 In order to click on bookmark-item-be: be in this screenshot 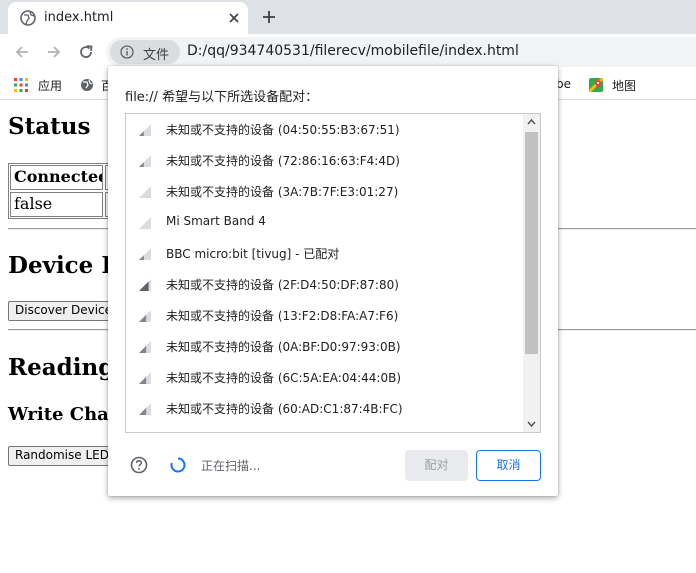, I will do `click(563, 84)`.